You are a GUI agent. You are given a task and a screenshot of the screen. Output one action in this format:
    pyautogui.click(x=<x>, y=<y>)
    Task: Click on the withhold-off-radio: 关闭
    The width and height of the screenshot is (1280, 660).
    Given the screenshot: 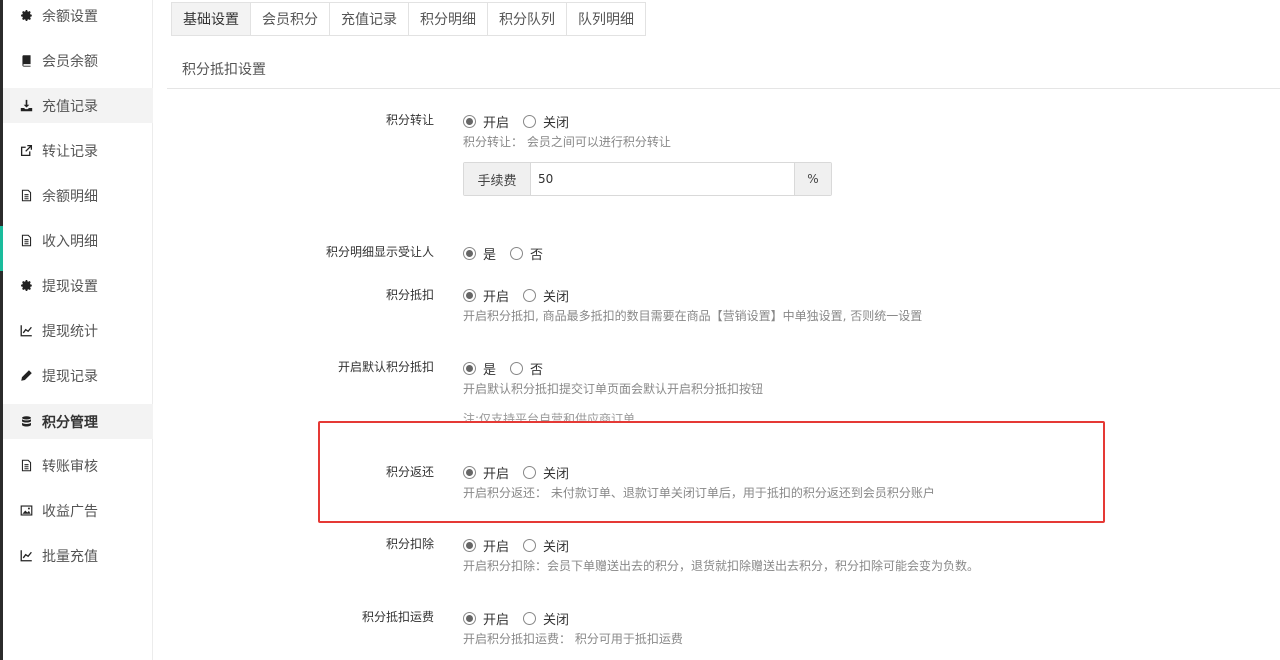 What is the action you would take?
    pyautogui.click(x=546, y=545)
    